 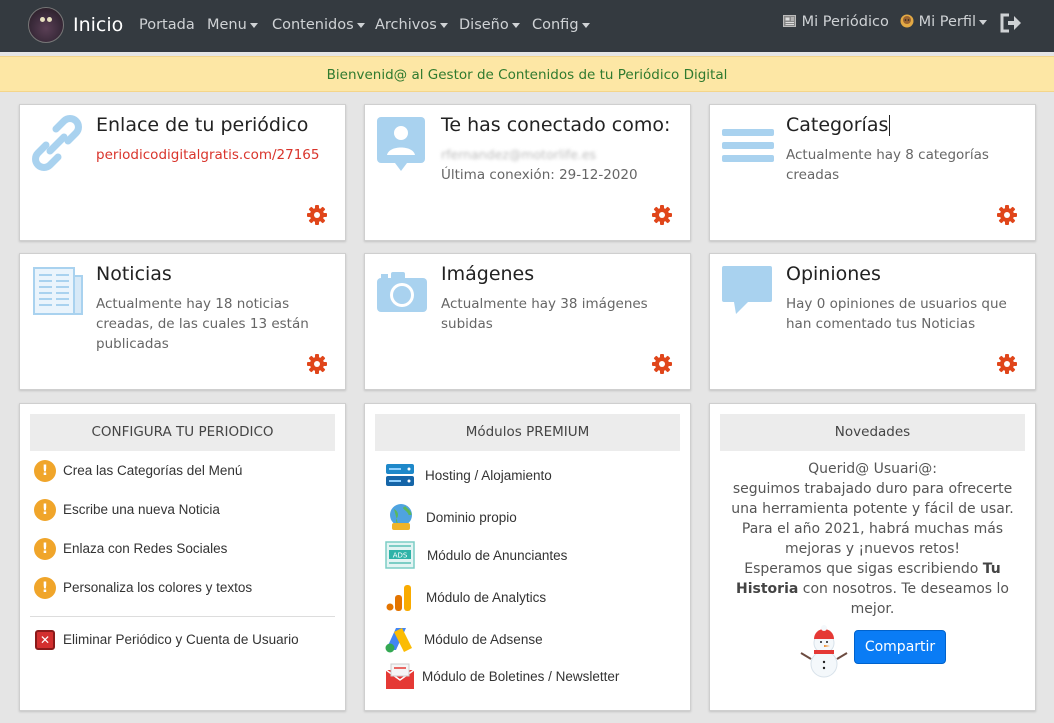 I want to click on nav-item-menu: Menu, so click(x=232, y=25).